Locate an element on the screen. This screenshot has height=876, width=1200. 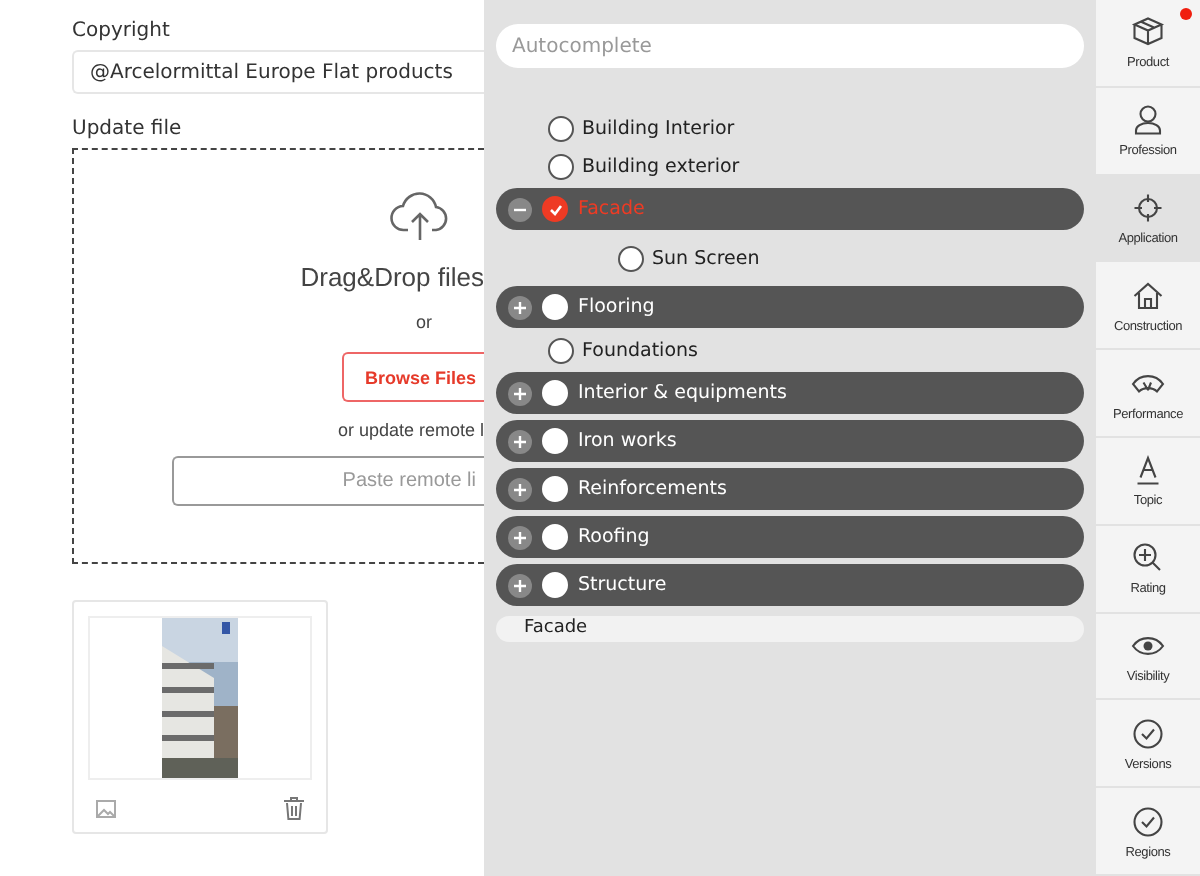
category-bar: Flooring is located at coordinates (790, 307).